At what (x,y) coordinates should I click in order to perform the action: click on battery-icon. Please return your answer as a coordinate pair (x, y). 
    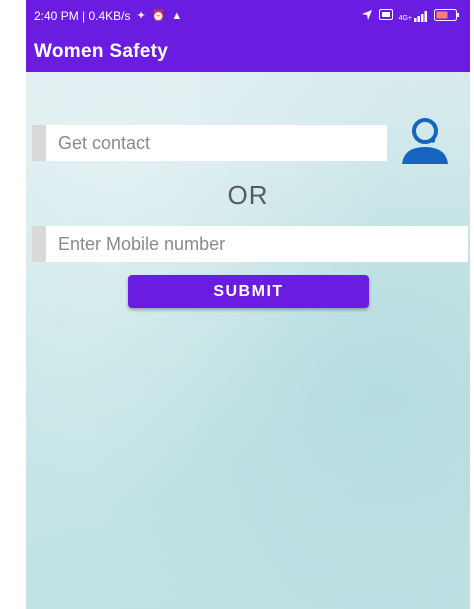
    Looking at the image, I should click on (447, 16).